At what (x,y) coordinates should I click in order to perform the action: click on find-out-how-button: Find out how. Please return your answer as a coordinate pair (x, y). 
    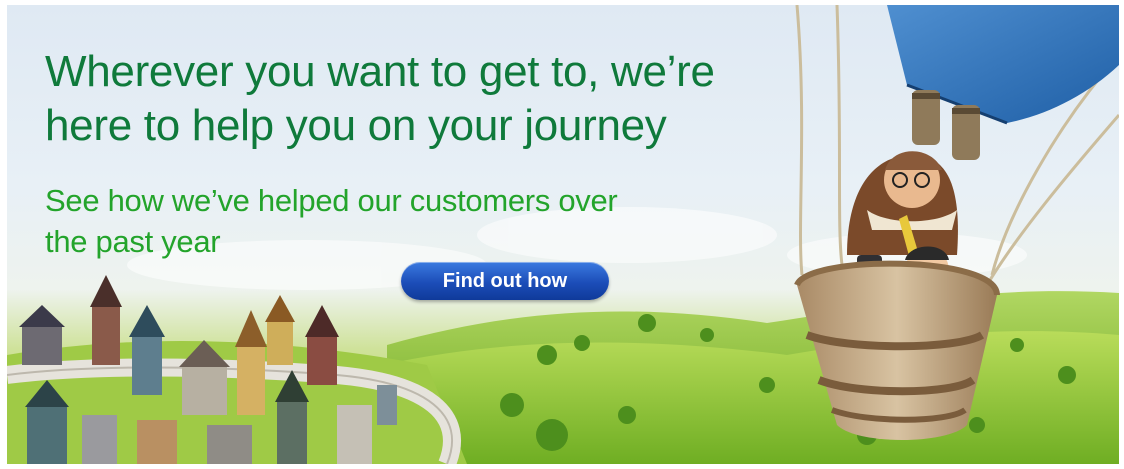
    Looking at the image, I should click on (505, 281).